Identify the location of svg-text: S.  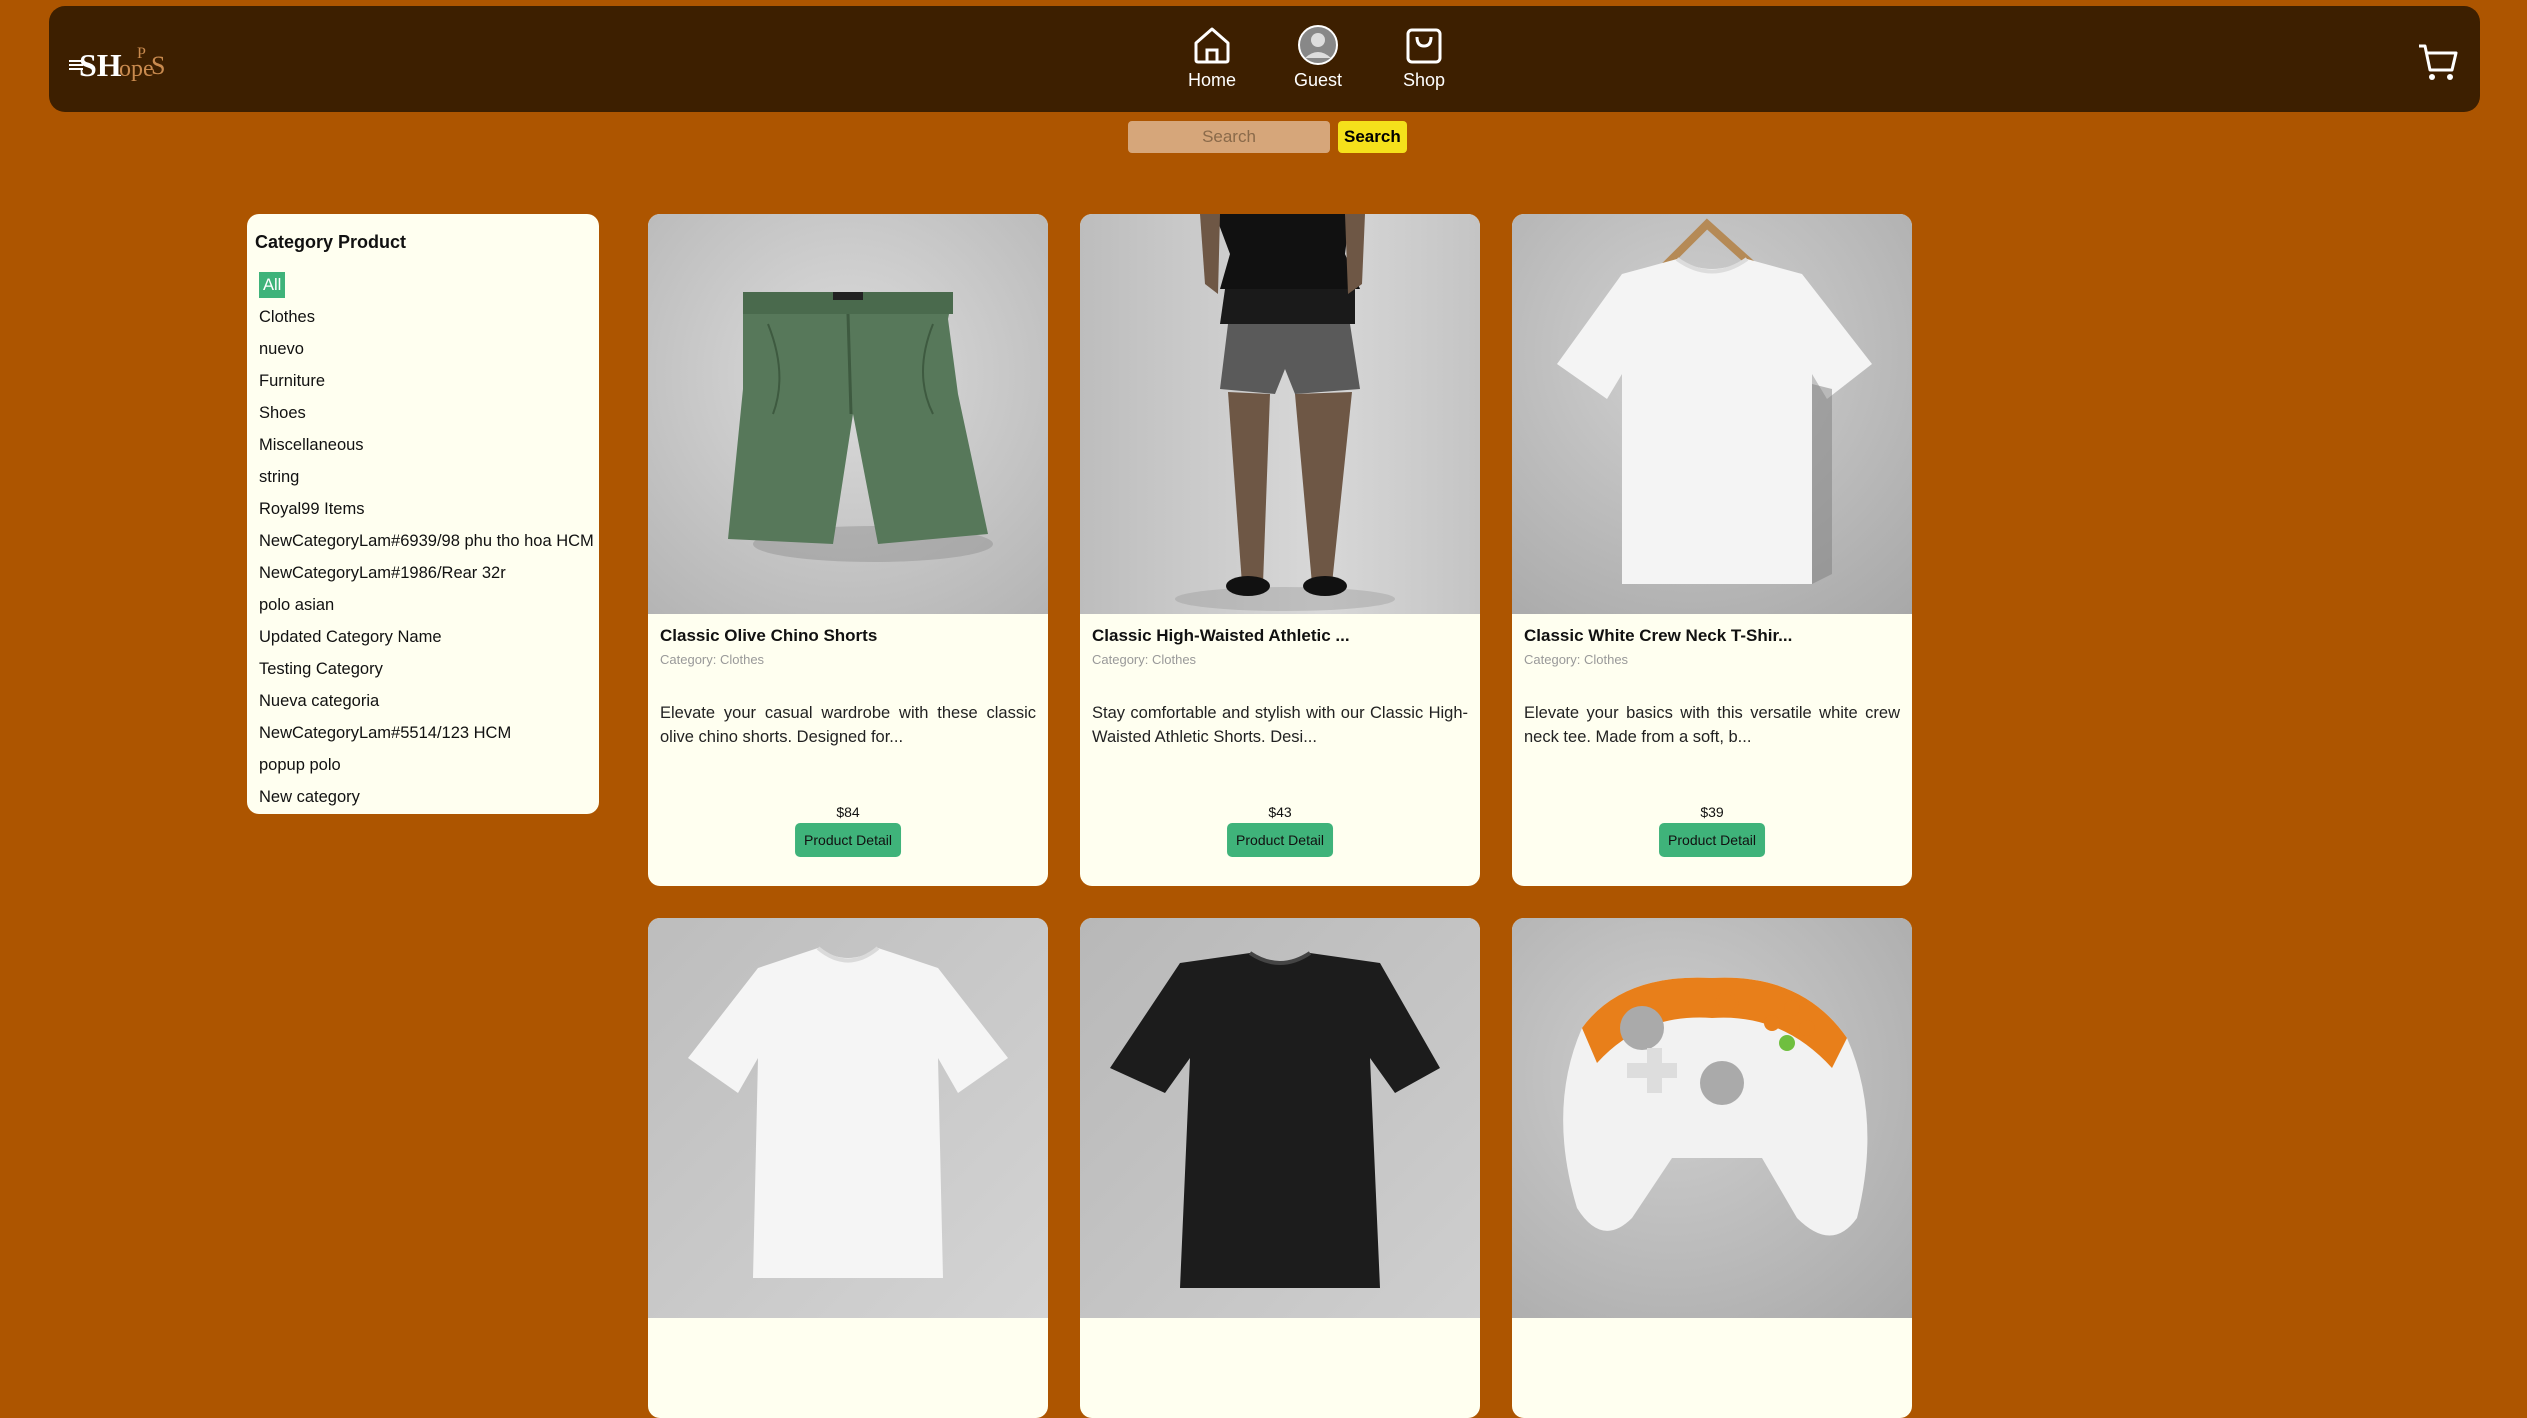
(158, 65).